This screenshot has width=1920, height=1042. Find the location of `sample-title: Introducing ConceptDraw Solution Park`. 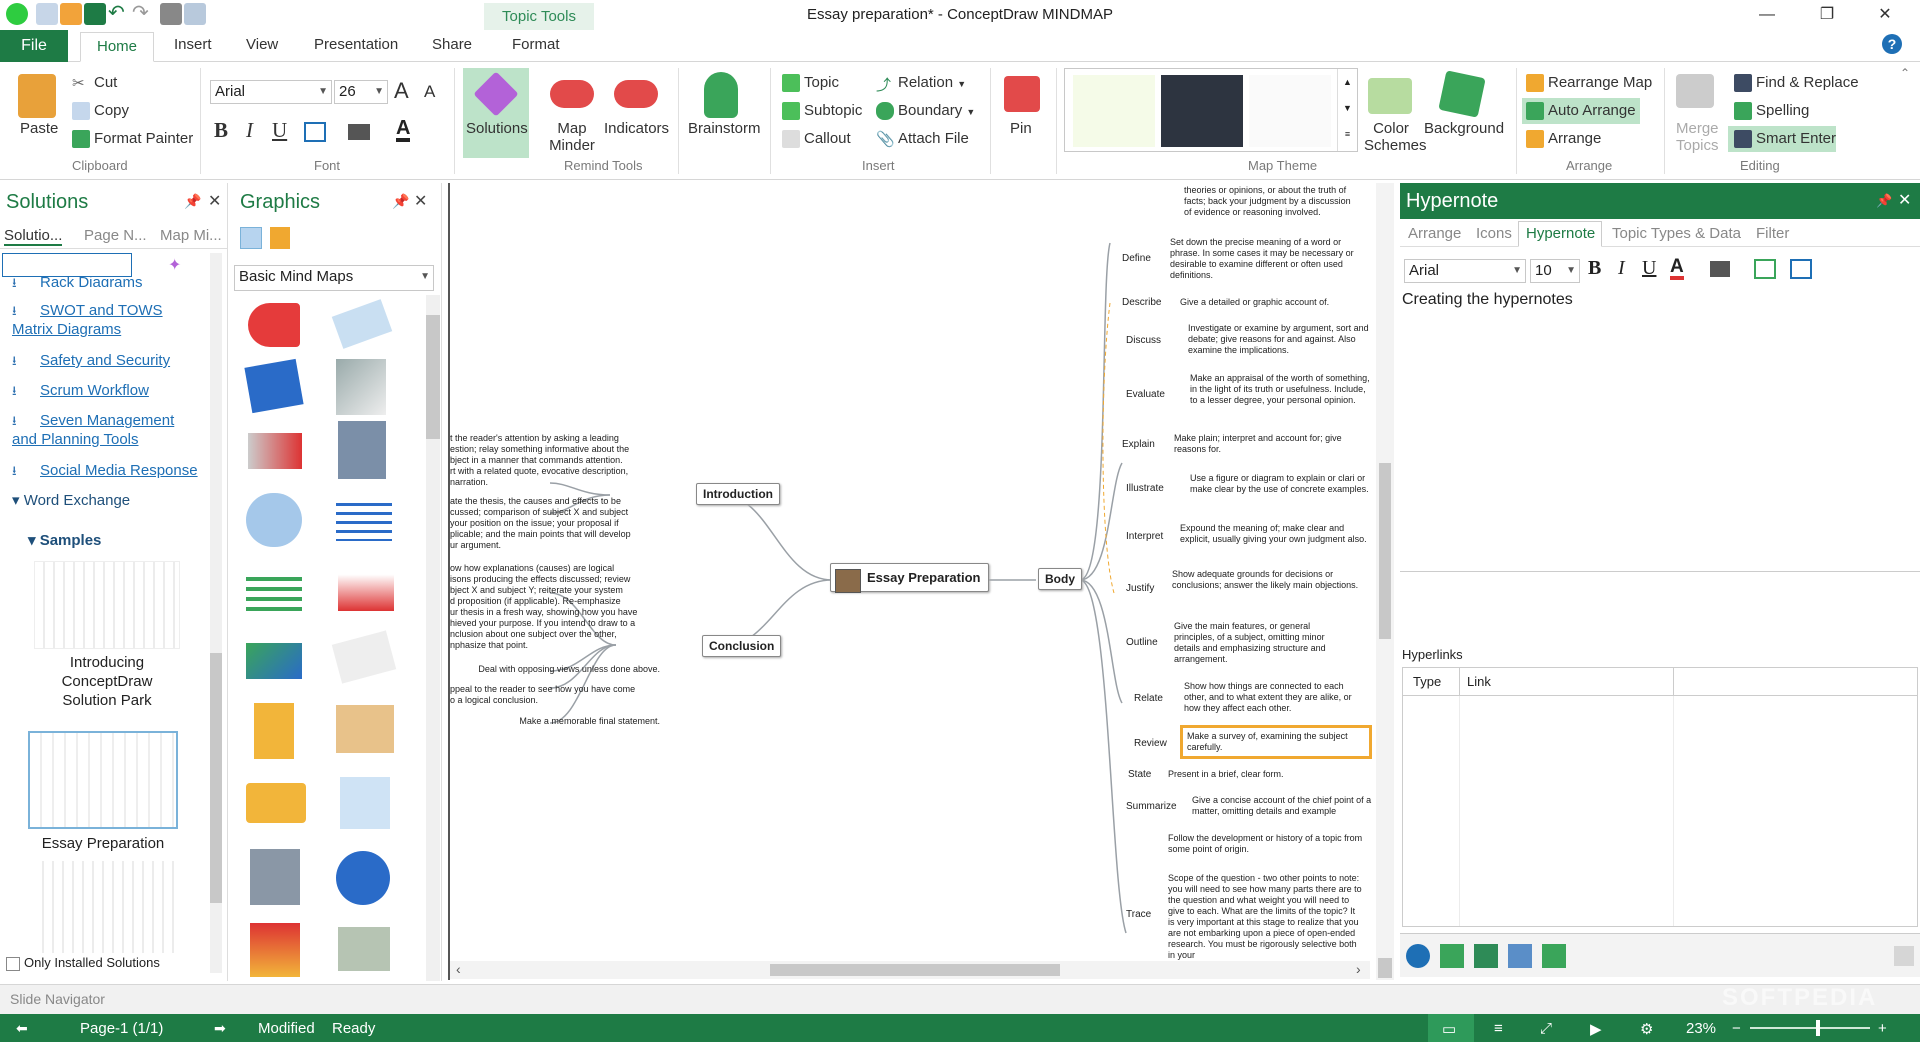

sample-title: Introducing ConceptDraw Solution Park is located at coordinates (107, 681).